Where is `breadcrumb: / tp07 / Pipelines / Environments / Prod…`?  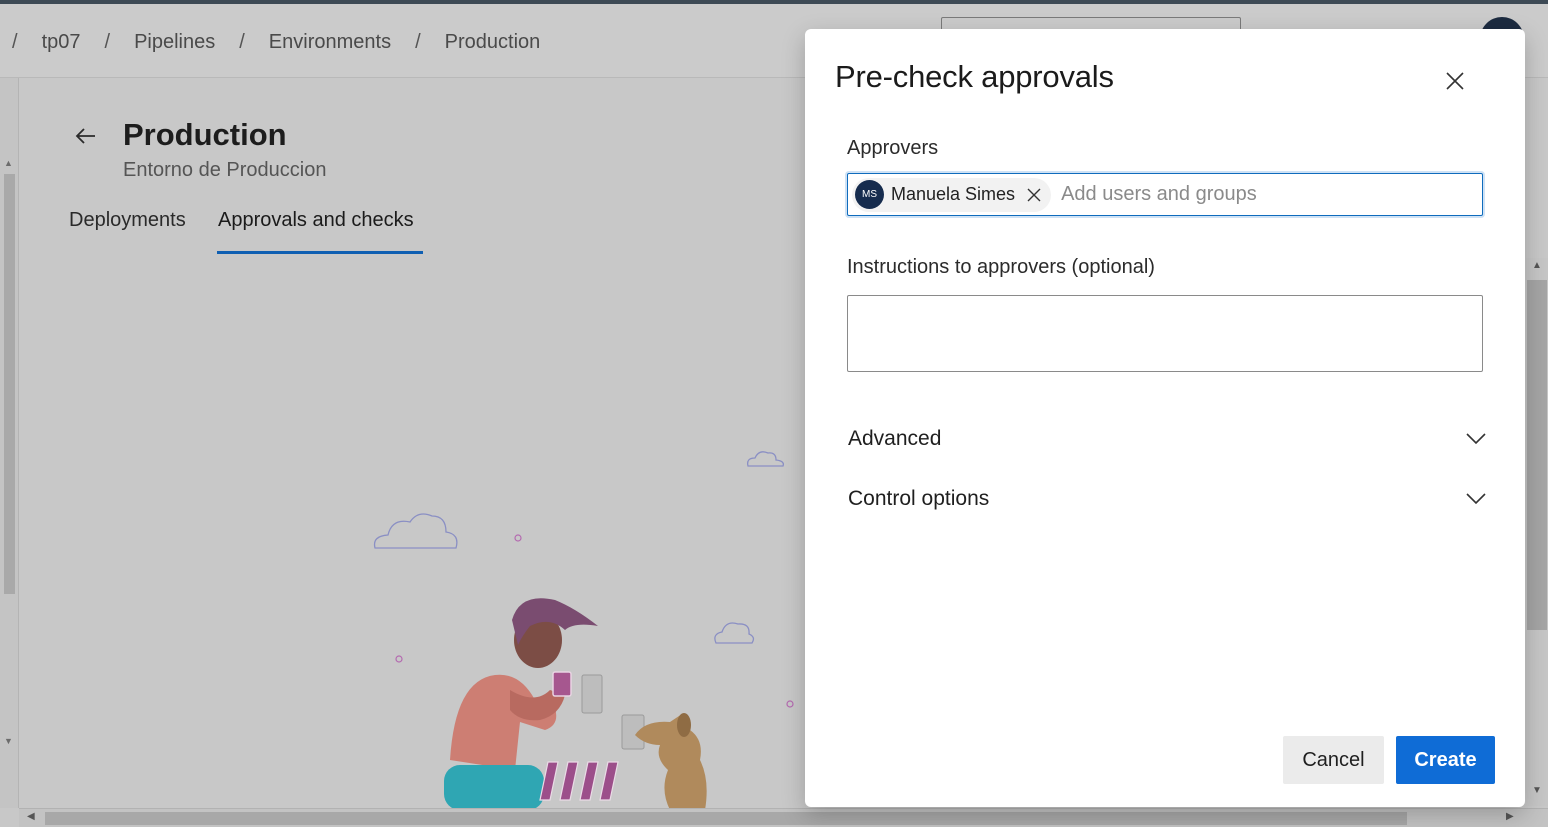 breadcrumb: / tp07 / Pipelines / Environments / Prod… is located at coordinates (288, 42).